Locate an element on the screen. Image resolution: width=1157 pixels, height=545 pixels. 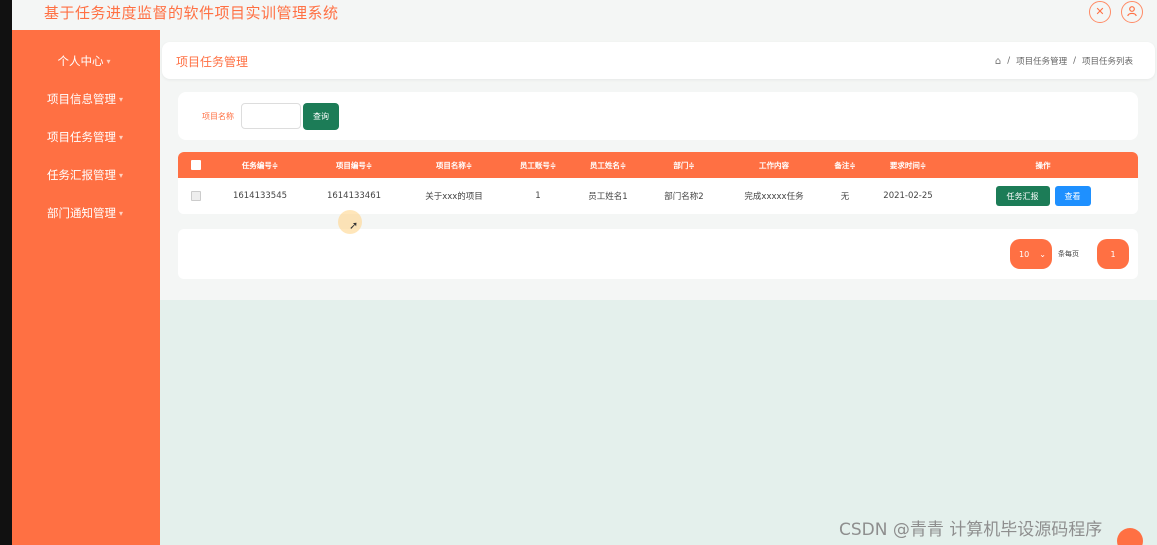
project-name-input is located at coordinates (271, 116).